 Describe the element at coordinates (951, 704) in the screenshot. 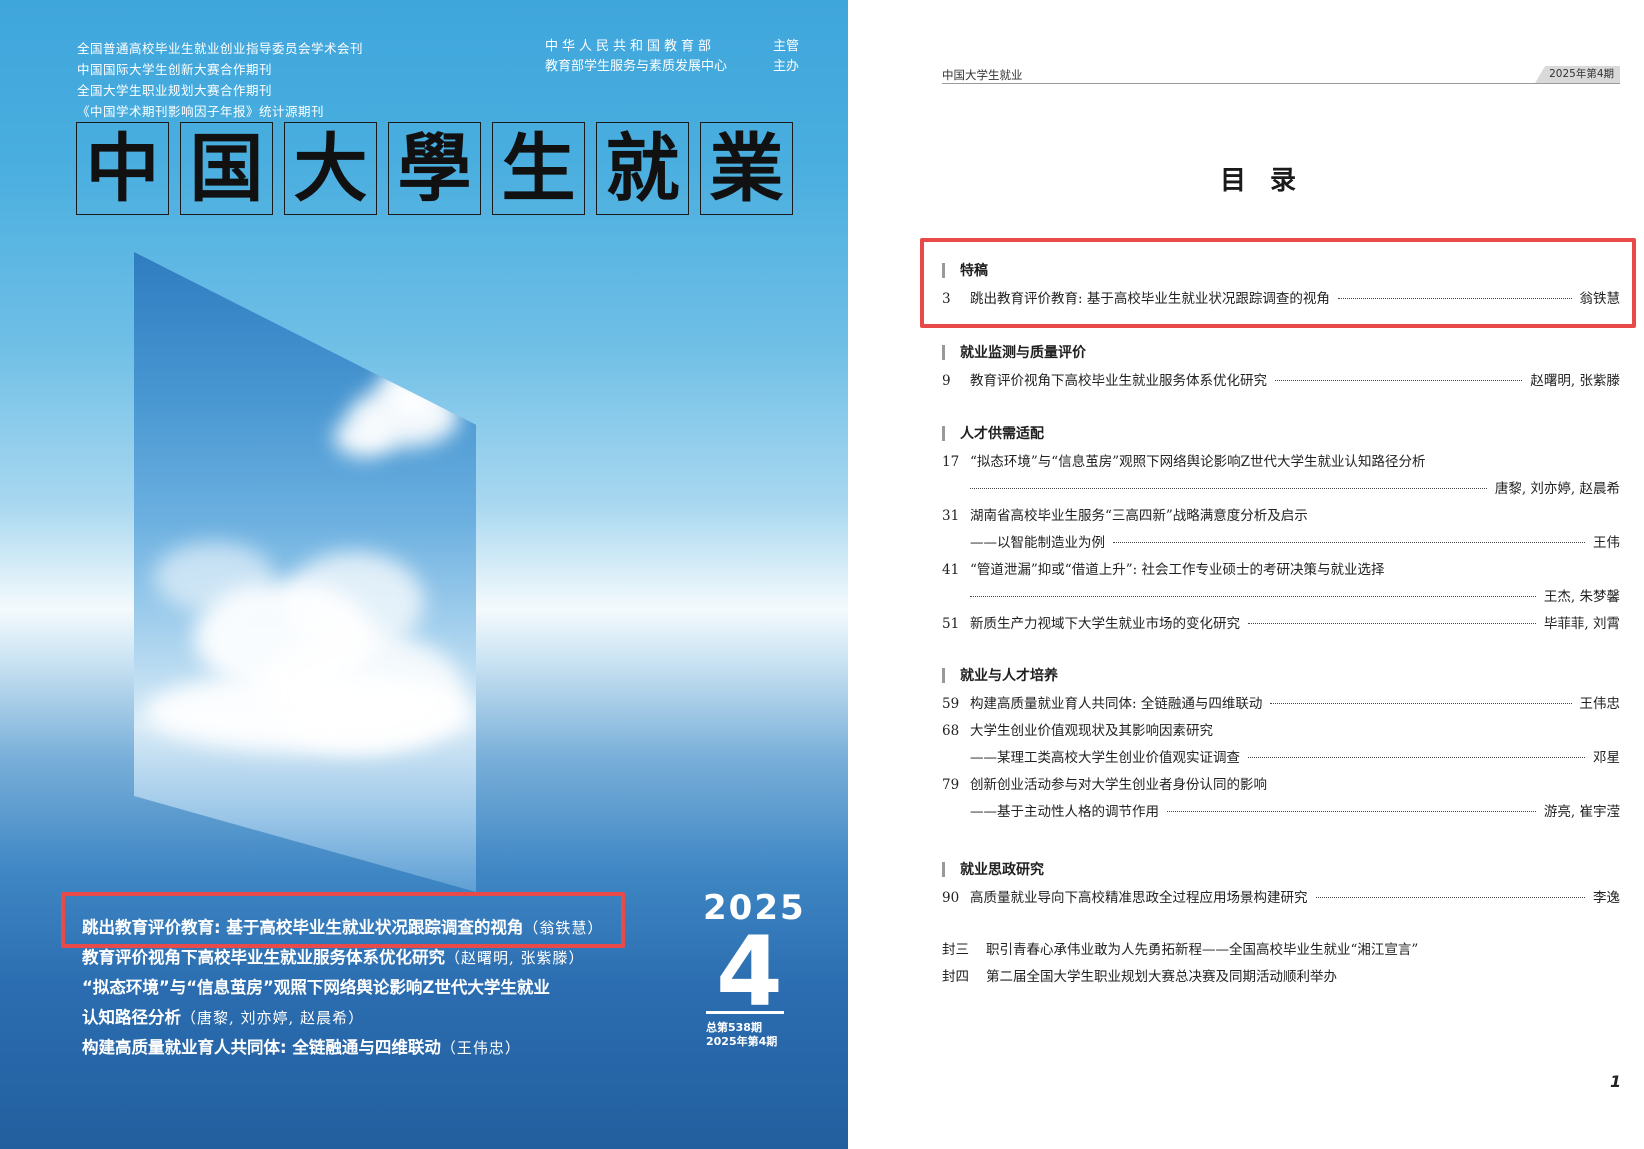

I see `entry-page: 59` at that location.